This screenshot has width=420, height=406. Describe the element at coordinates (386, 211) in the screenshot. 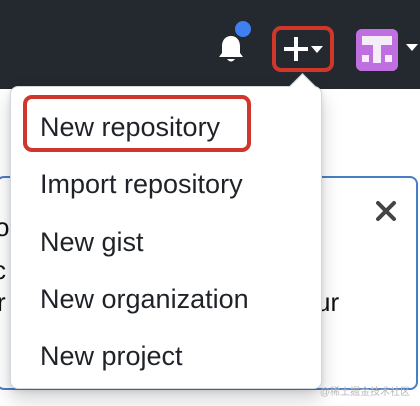

I see `close-icon` at that location.